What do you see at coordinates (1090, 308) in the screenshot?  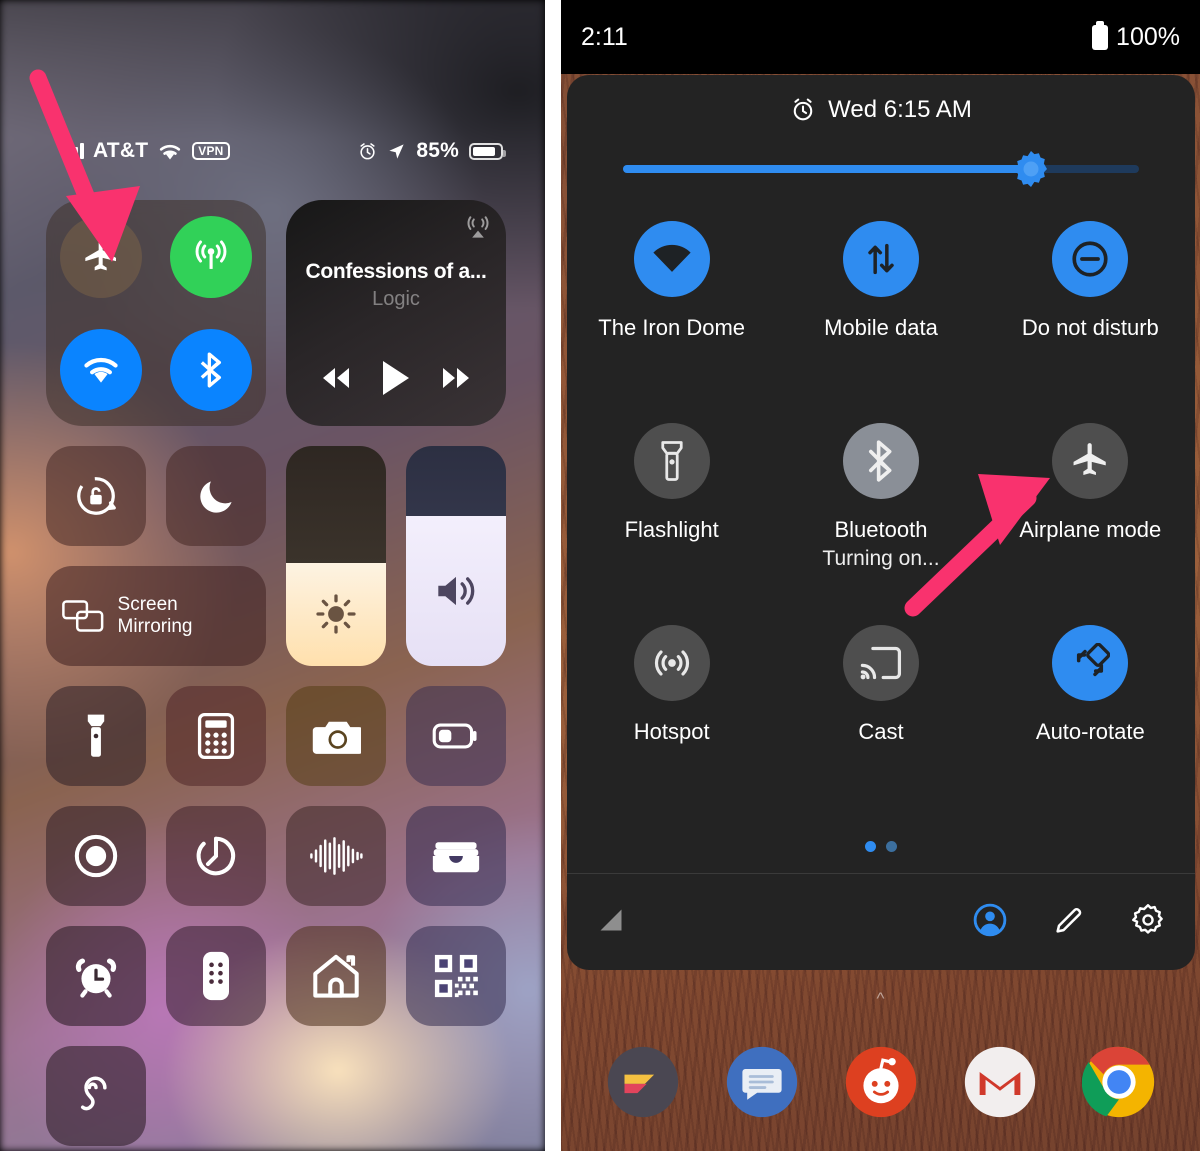 I see `tile-do-not-disturb: Do not disturb` at bounding box center [1090, 308].